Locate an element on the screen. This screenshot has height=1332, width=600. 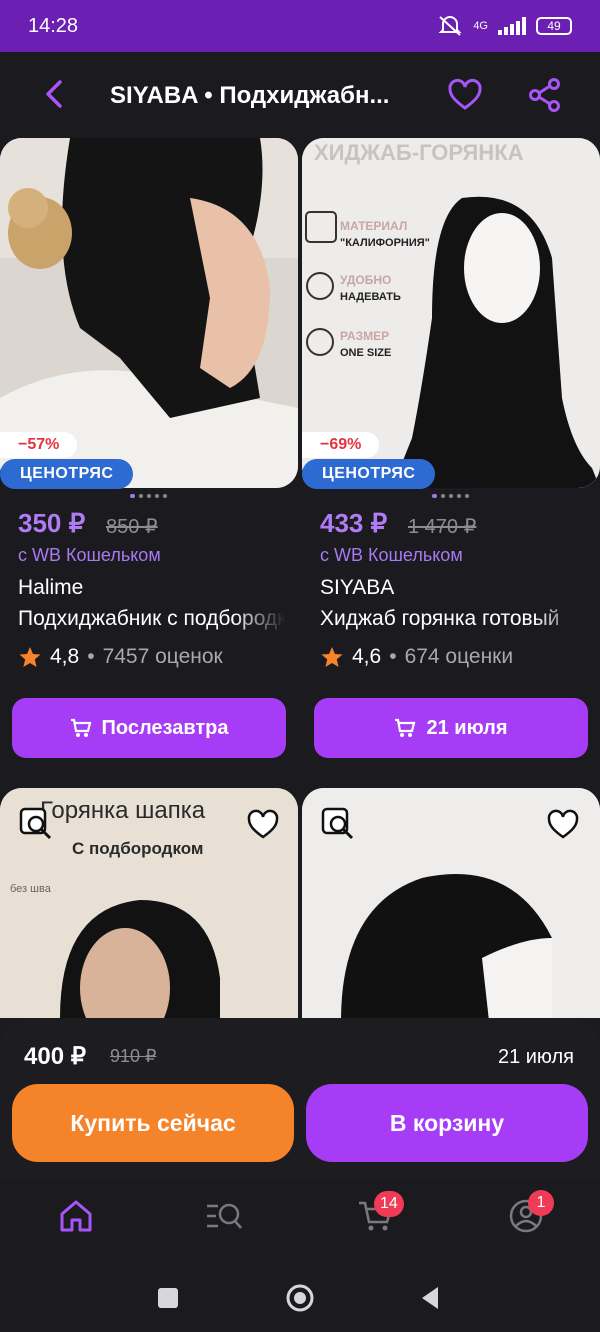
sheet-old-price: 910 ₽ is located at coordinates (133, 1056).